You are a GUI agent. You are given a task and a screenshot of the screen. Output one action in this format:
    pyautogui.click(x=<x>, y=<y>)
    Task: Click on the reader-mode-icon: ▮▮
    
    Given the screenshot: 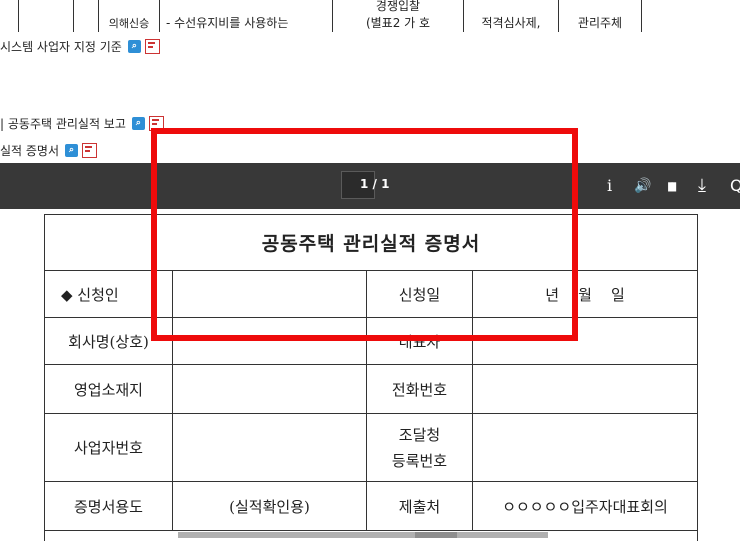 What is the action you would take?
    pyautogui.click(x=670, y=186)
    